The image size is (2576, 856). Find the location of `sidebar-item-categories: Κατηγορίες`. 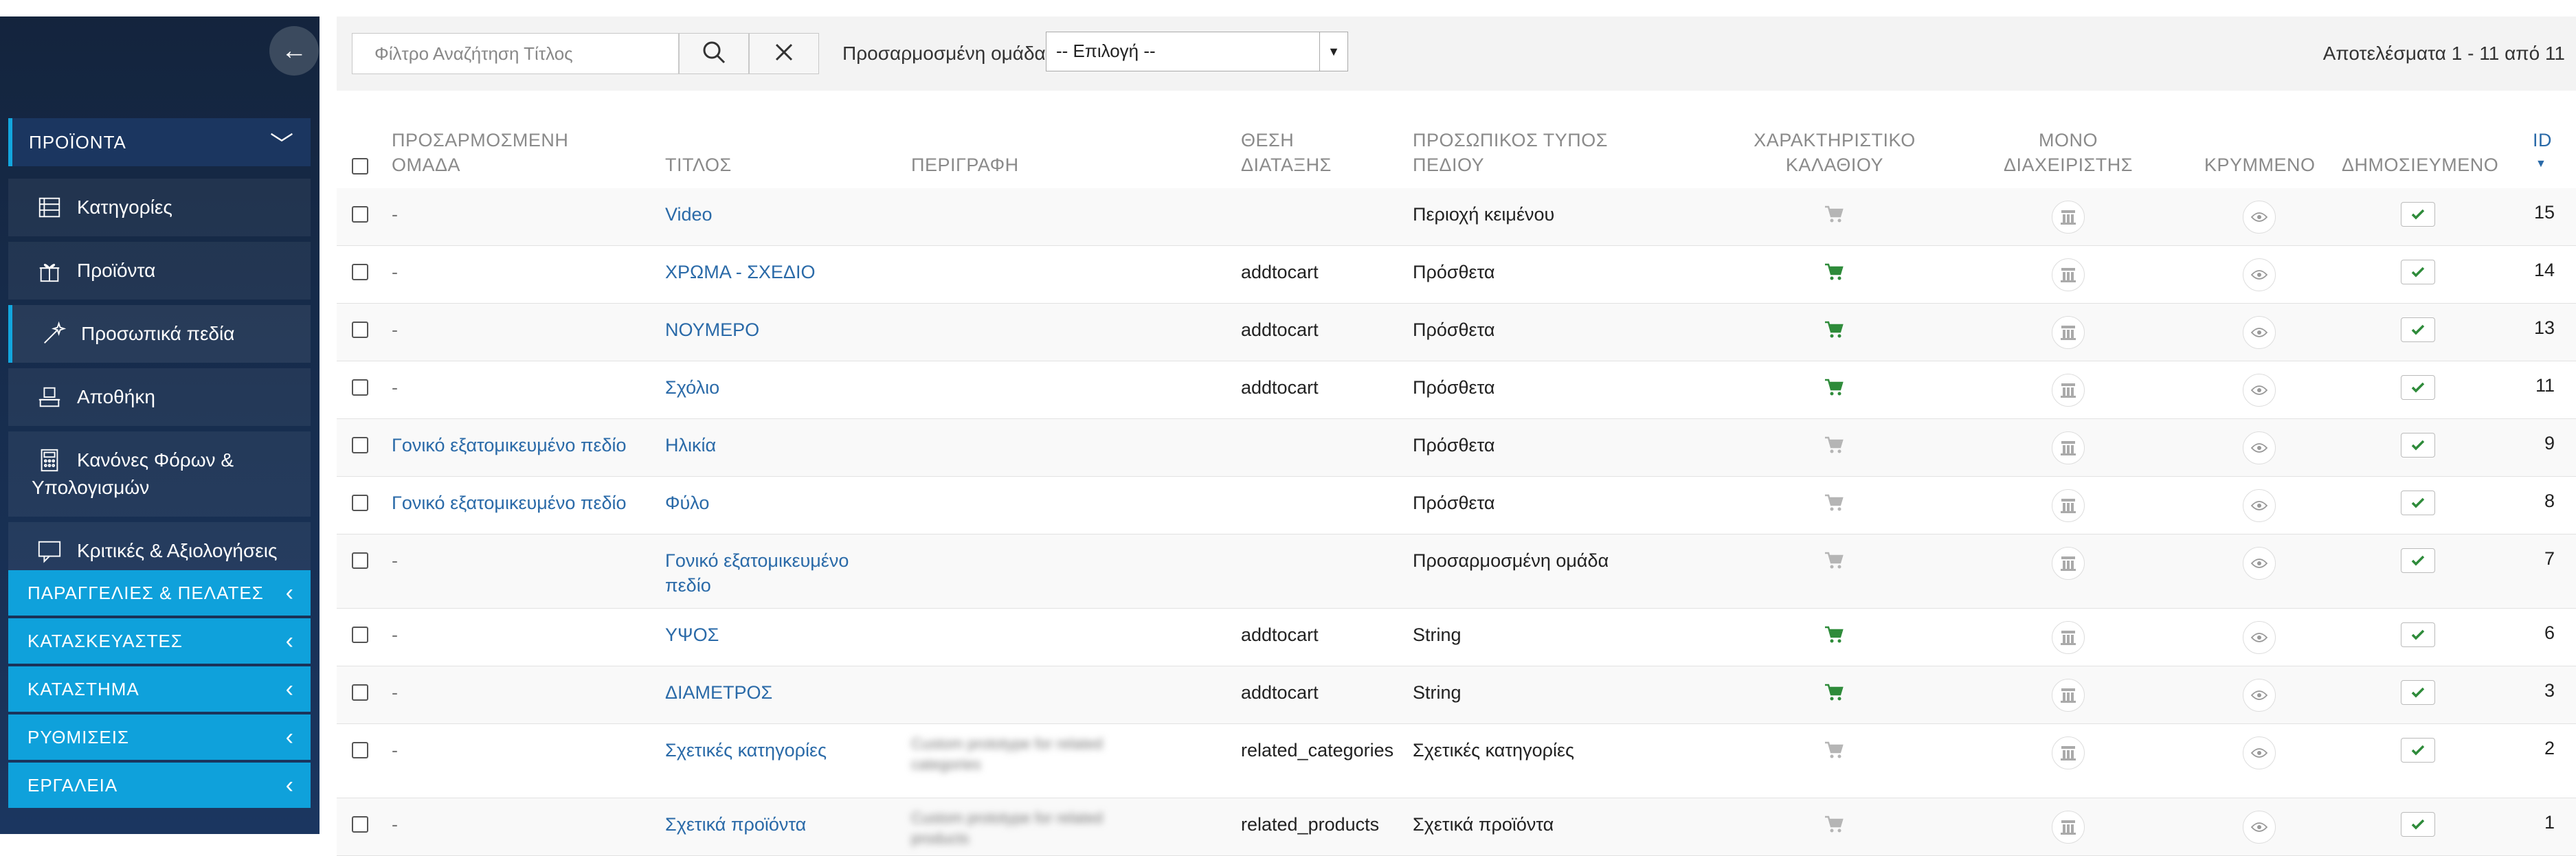

sidebar-item-categories: Κατηγορίες is located at coordinates (159, 207).